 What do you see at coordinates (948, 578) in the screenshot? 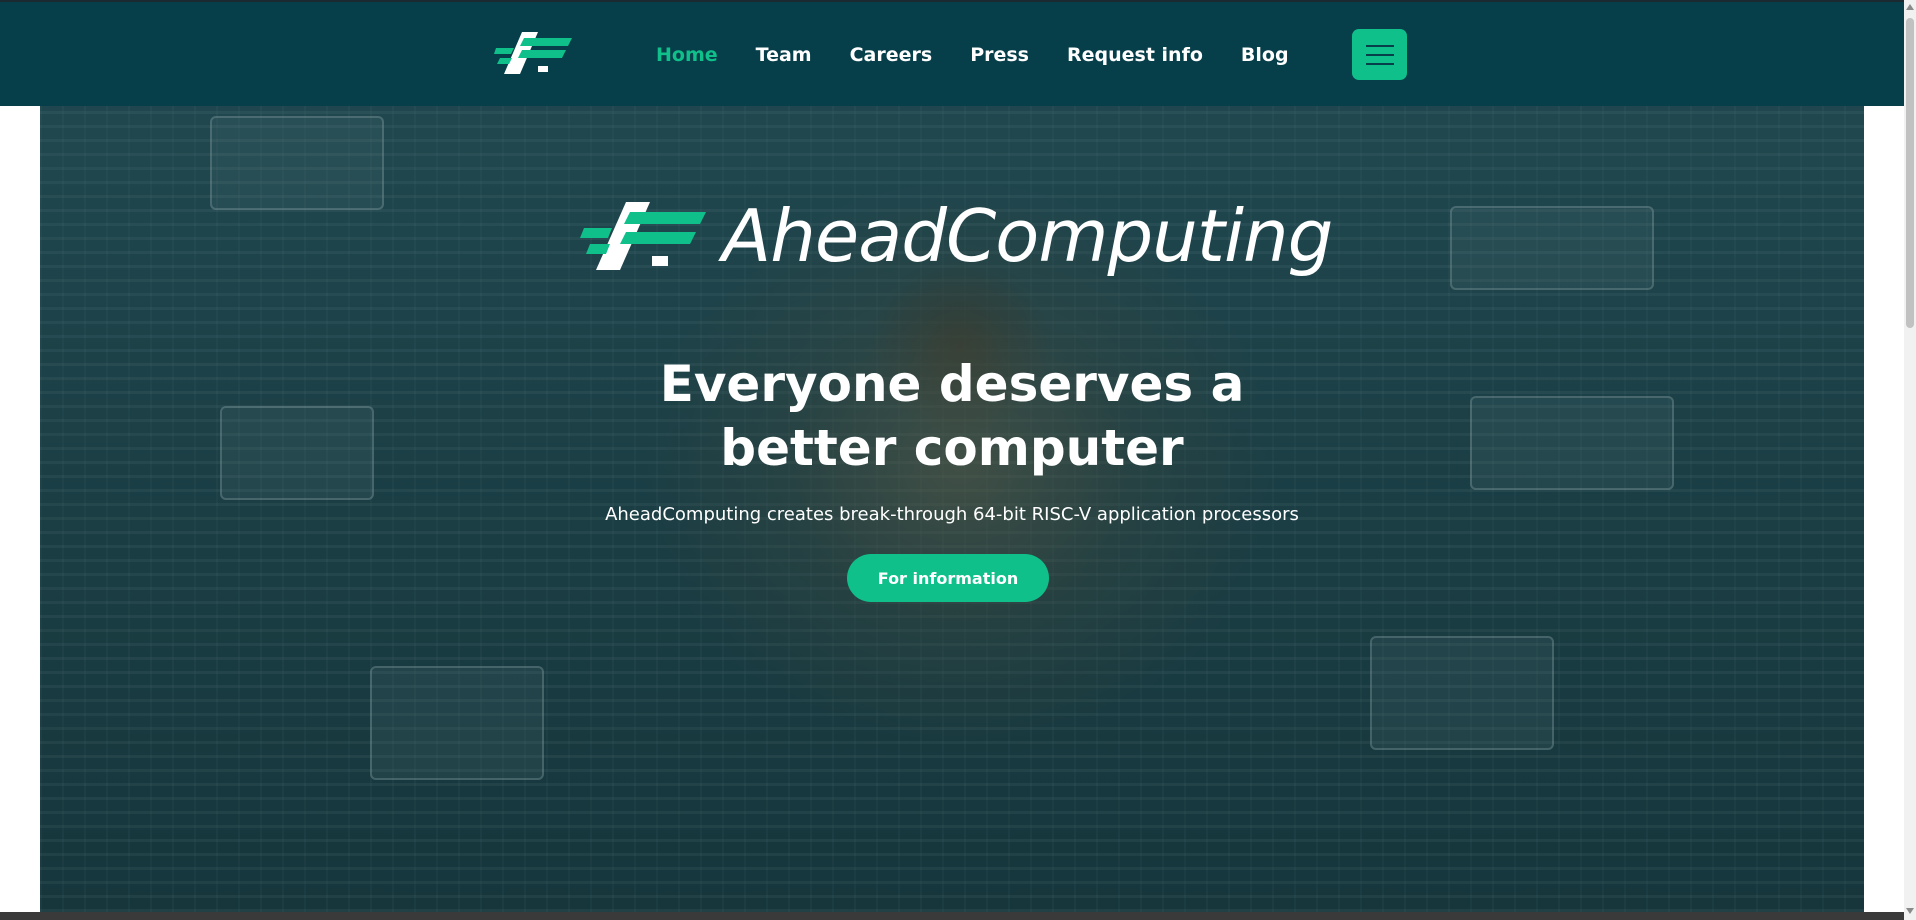
I see `for-information-button: For information` at bounding box center [948, 578].